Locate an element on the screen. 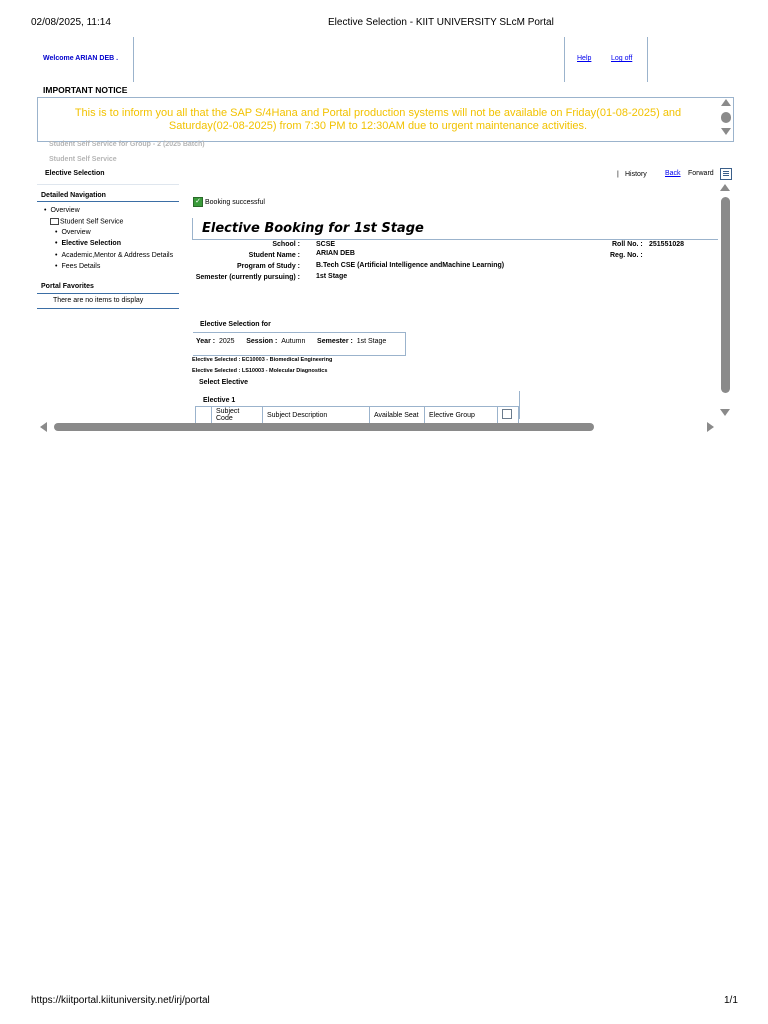 Image resolution: width=768 pixels, height=1024 pixels. select-all-checkbox is located at coordinates (507, 414).